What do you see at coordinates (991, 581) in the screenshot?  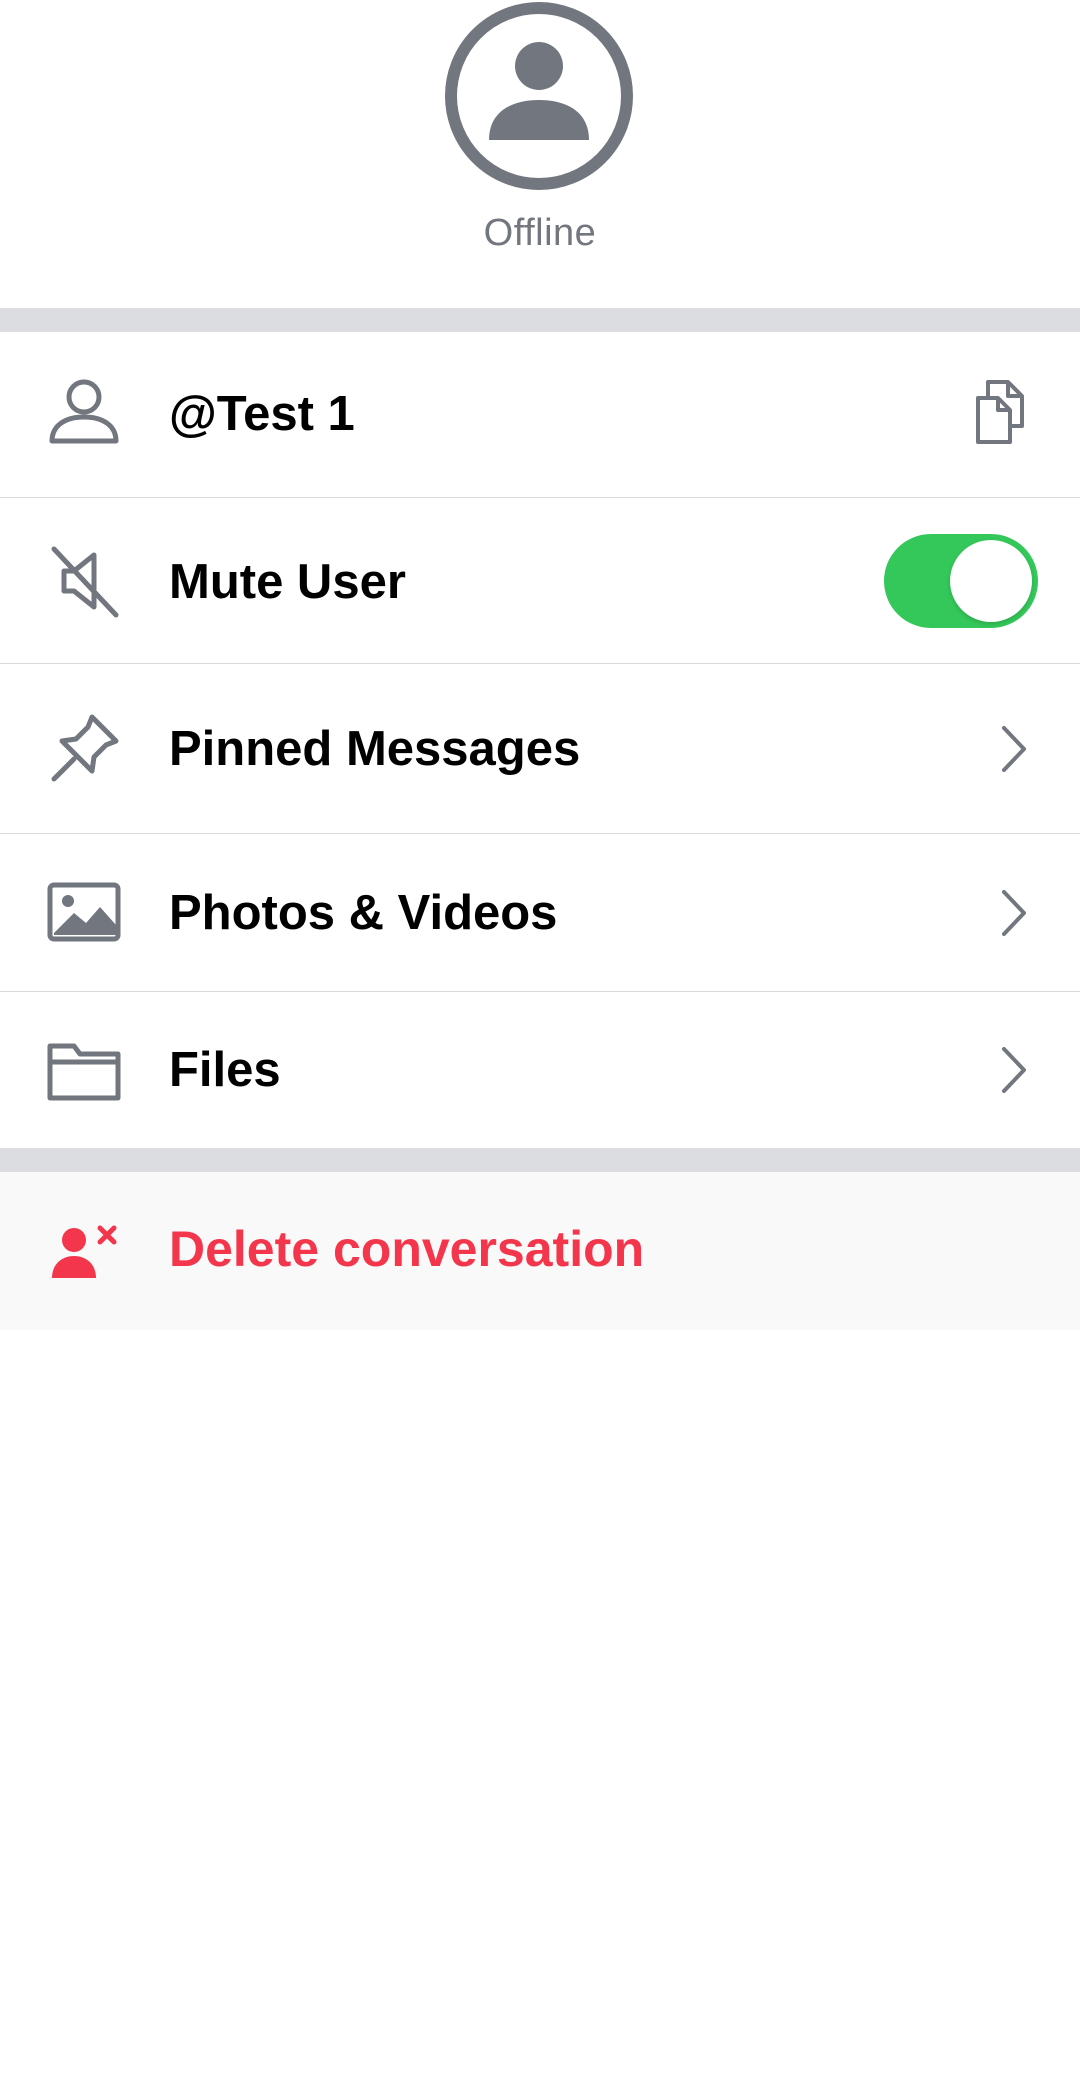 I see `toggle-knob` at bounding box center [991, 581].